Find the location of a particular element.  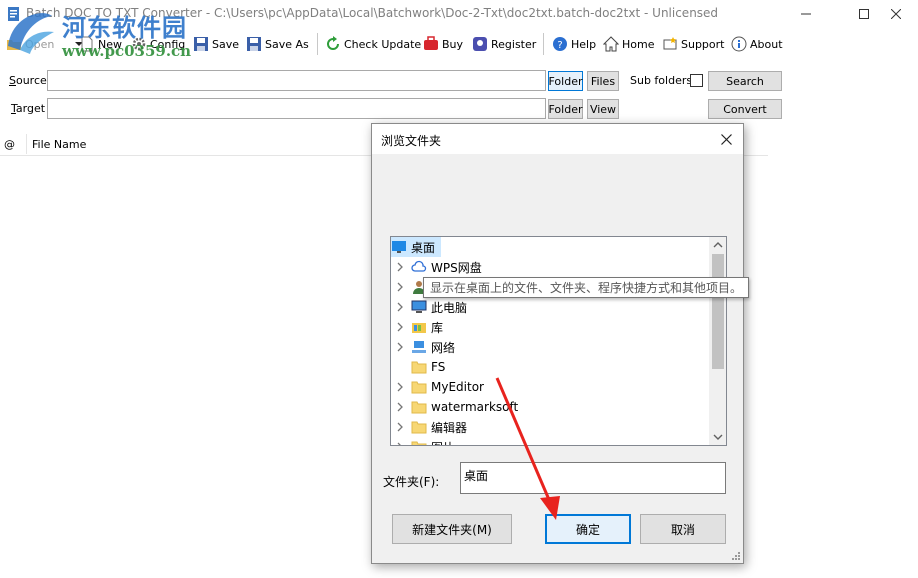

close-window-button is located at coordinates (896, 14).